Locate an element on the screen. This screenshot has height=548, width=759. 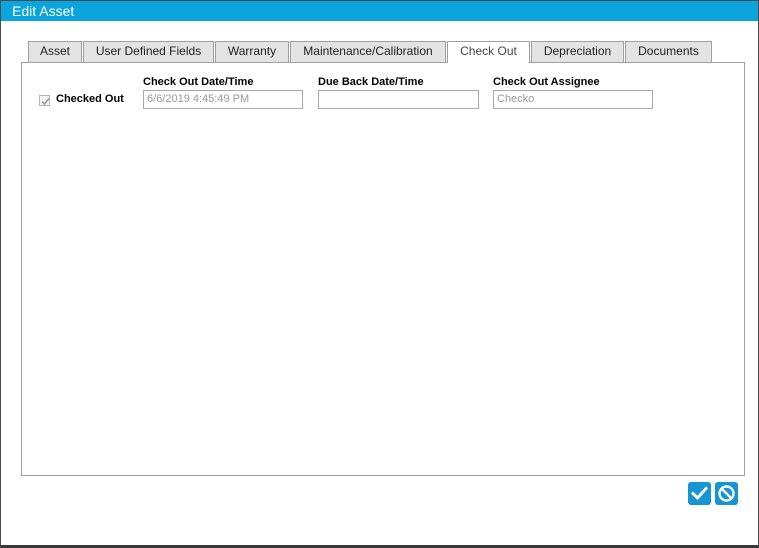
cancel-button is located at coordinates (726, 493).